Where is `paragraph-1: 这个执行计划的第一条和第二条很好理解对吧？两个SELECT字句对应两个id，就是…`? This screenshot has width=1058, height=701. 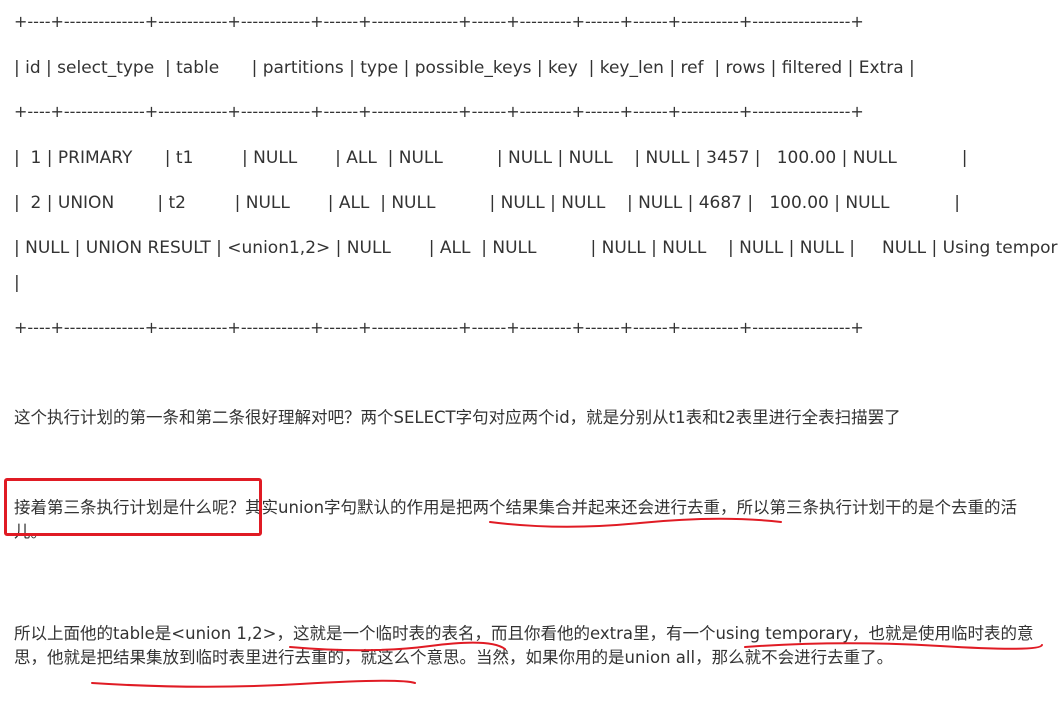
paragraph-1: 这个执行计划的第一条和第二条很好理解对吧？两个SELECT字句对应两个id，就是… is located at coordinates (457, 417).